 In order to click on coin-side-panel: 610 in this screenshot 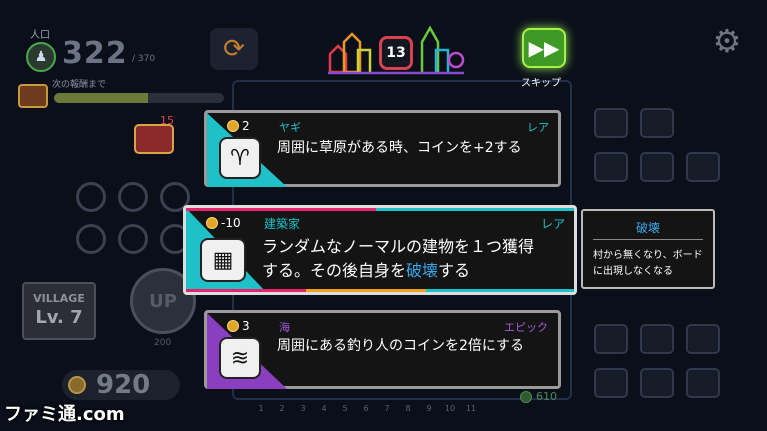, I will do `click(538, 396)`.